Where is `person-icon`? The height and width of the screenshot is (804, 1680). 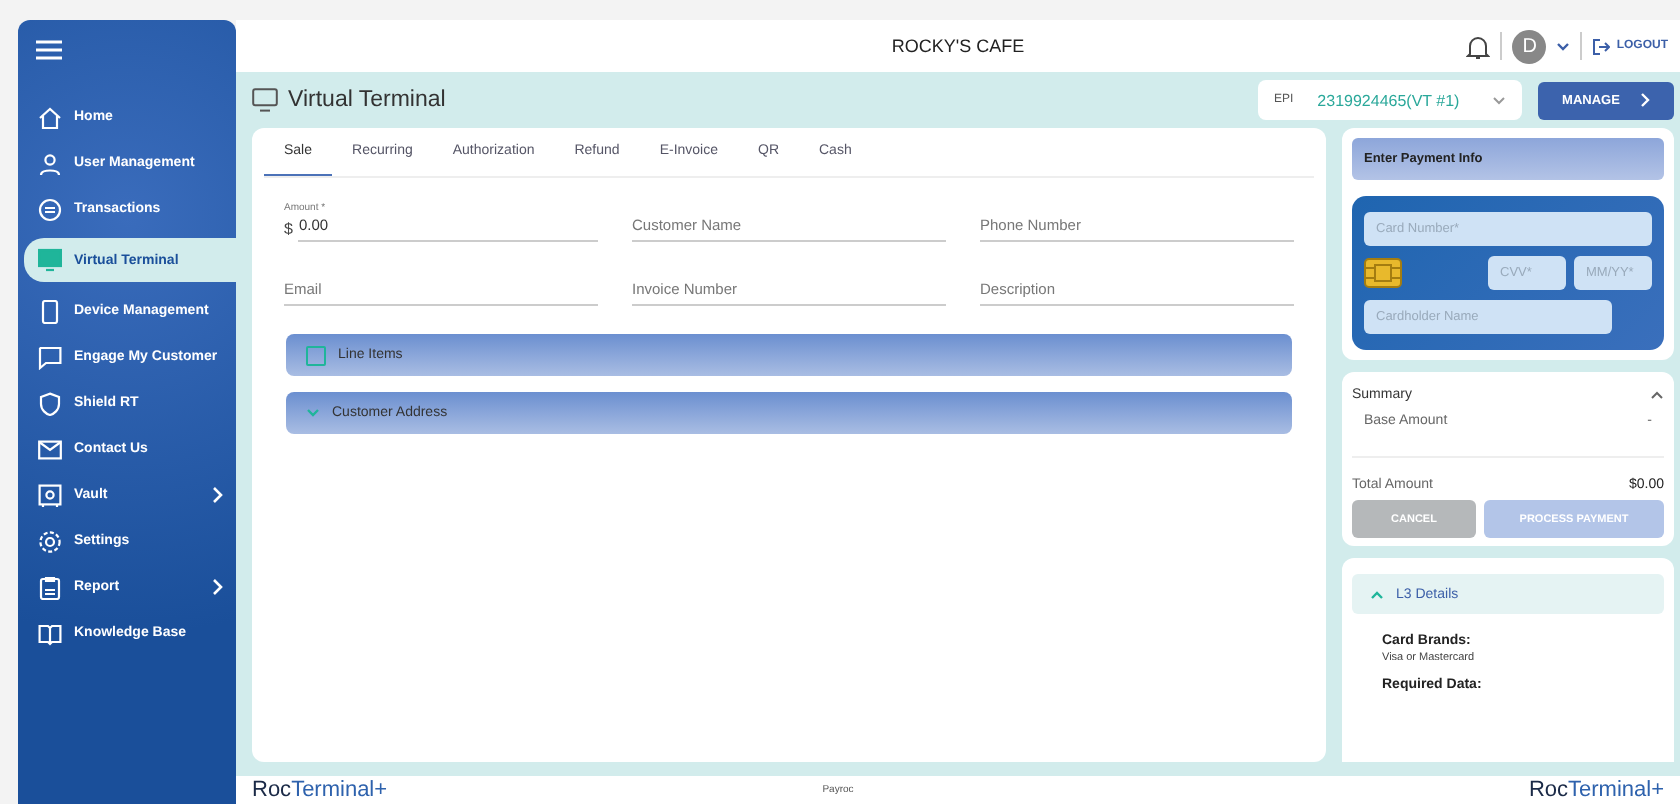 person-icon is located at coordinates (50, 163).